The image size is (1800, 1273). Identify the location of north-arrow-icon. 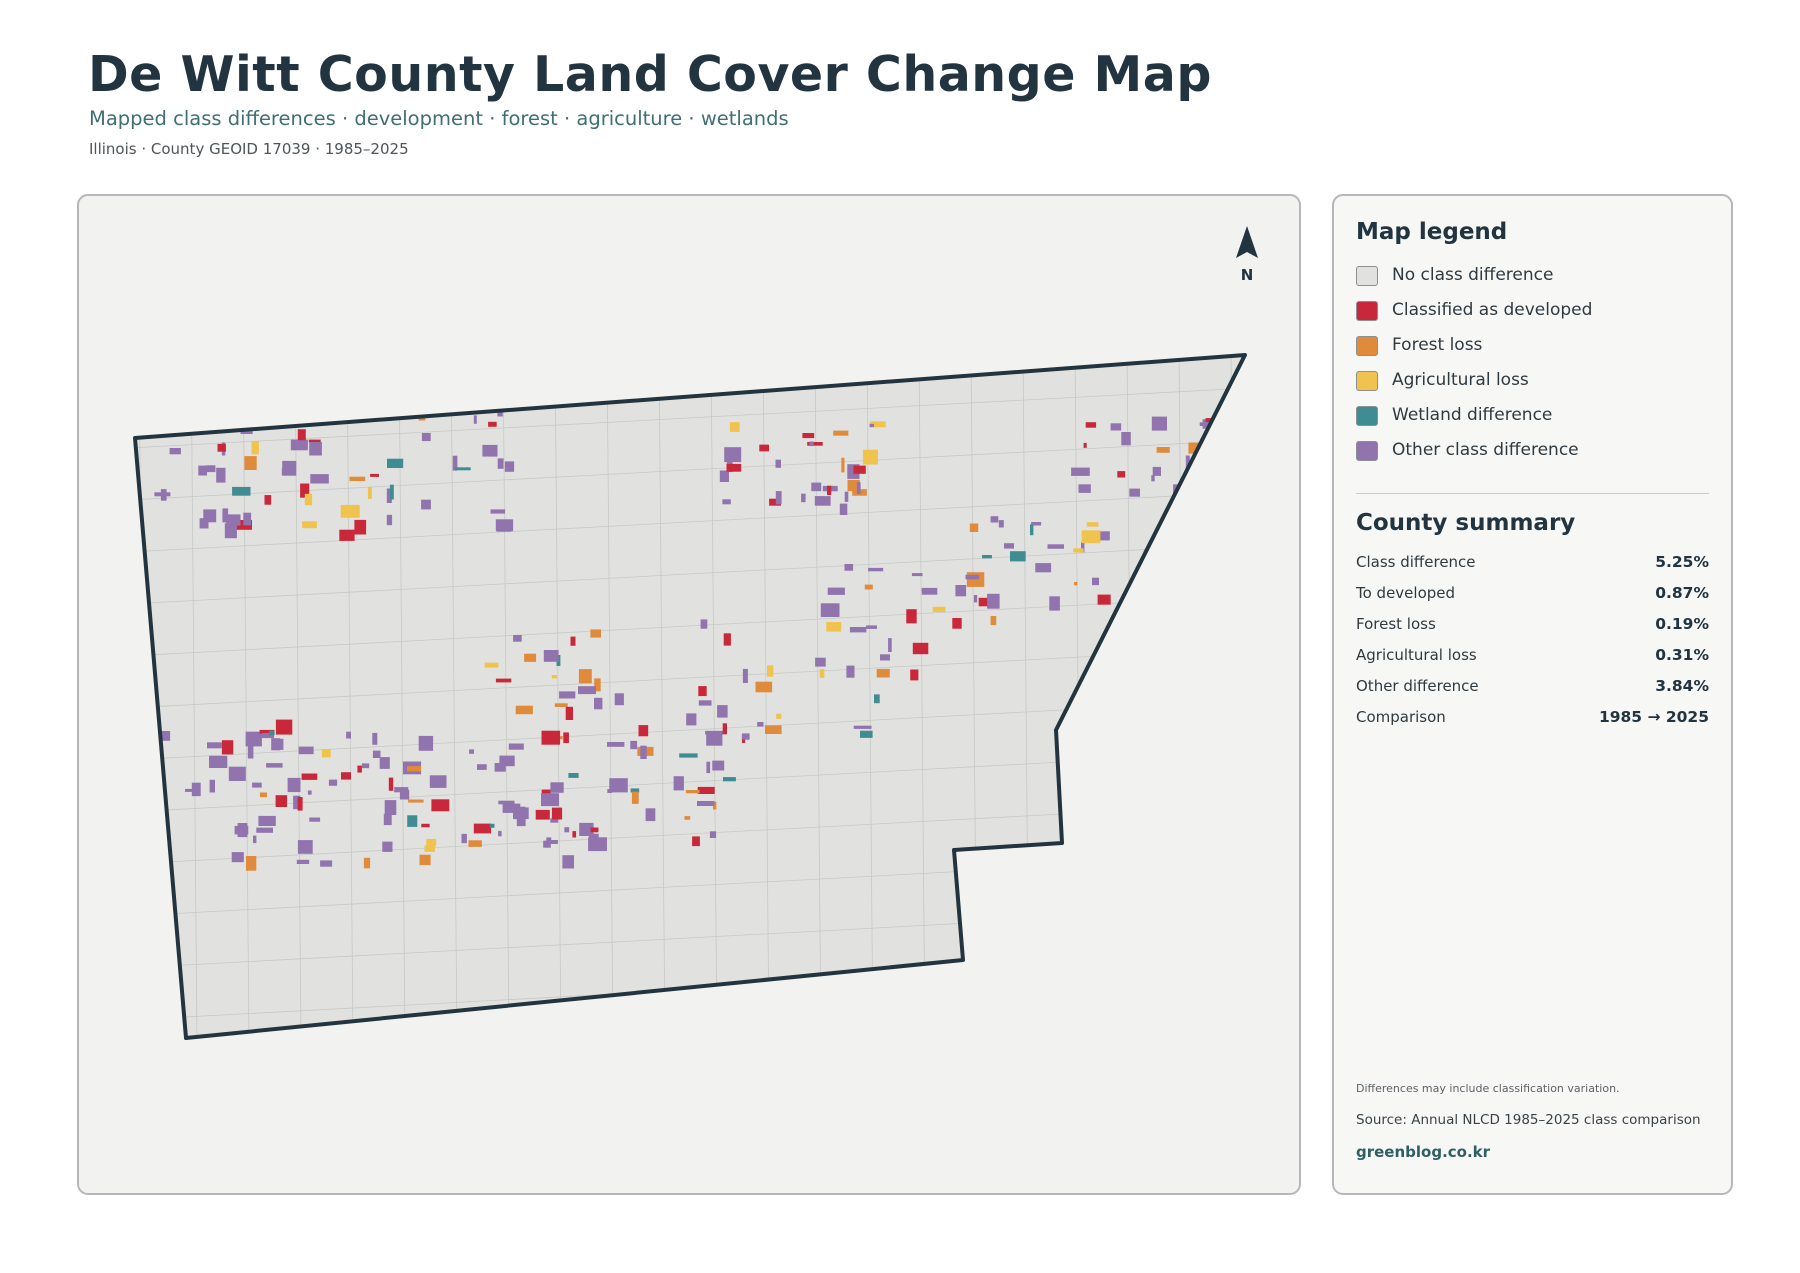
(1247, 242).